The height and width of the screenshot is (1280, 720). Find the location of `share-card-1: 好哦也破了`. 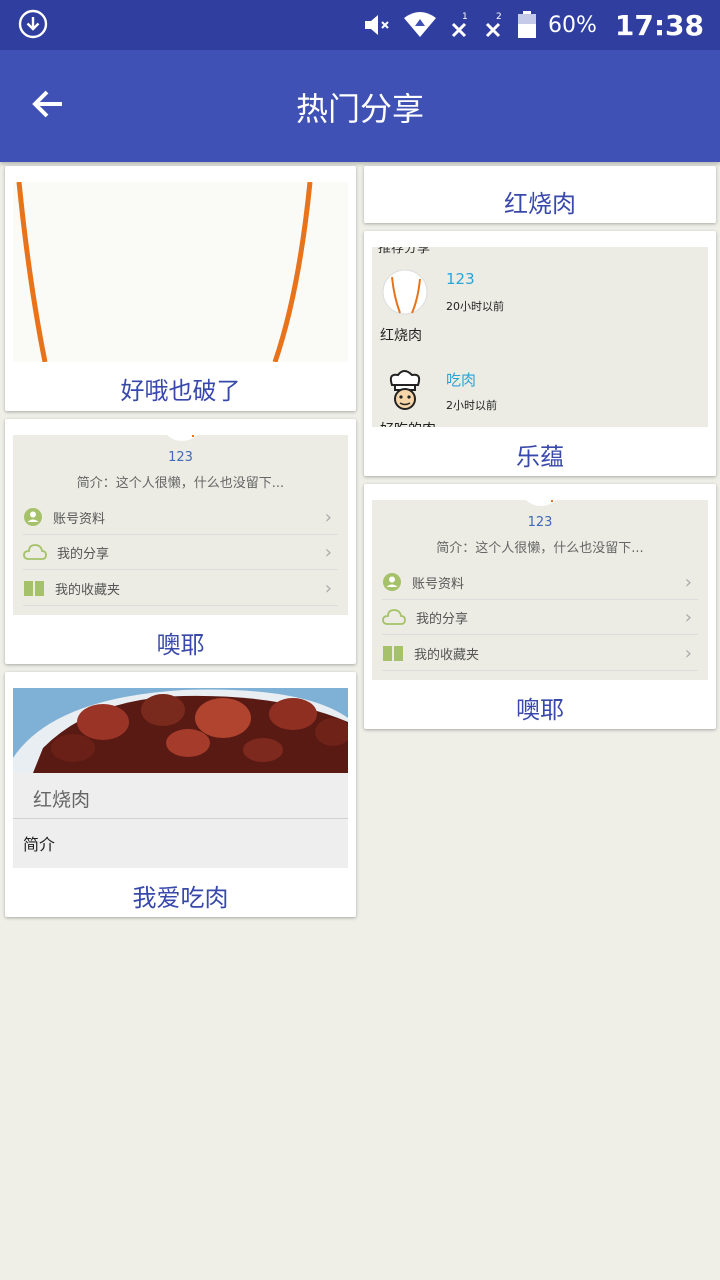

share-card-1: 好哦也破了 is located at coordinates (180, 288).